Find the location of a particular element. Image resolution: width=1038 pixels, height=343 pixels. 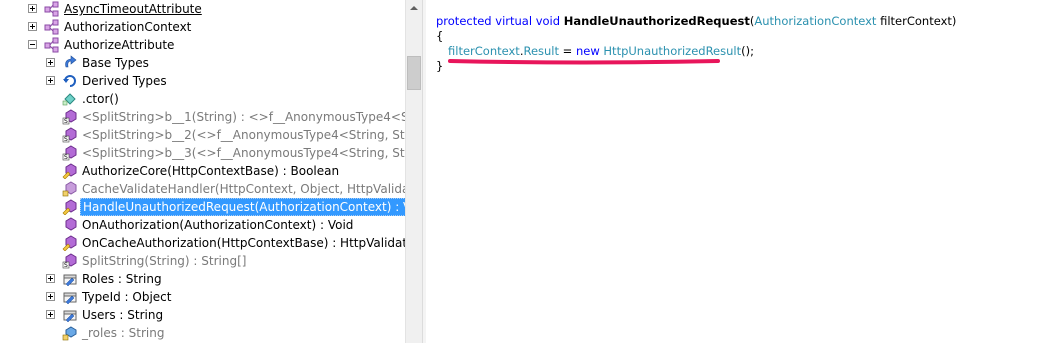

scroll-up-arrow is located at coordinates (414, 8).